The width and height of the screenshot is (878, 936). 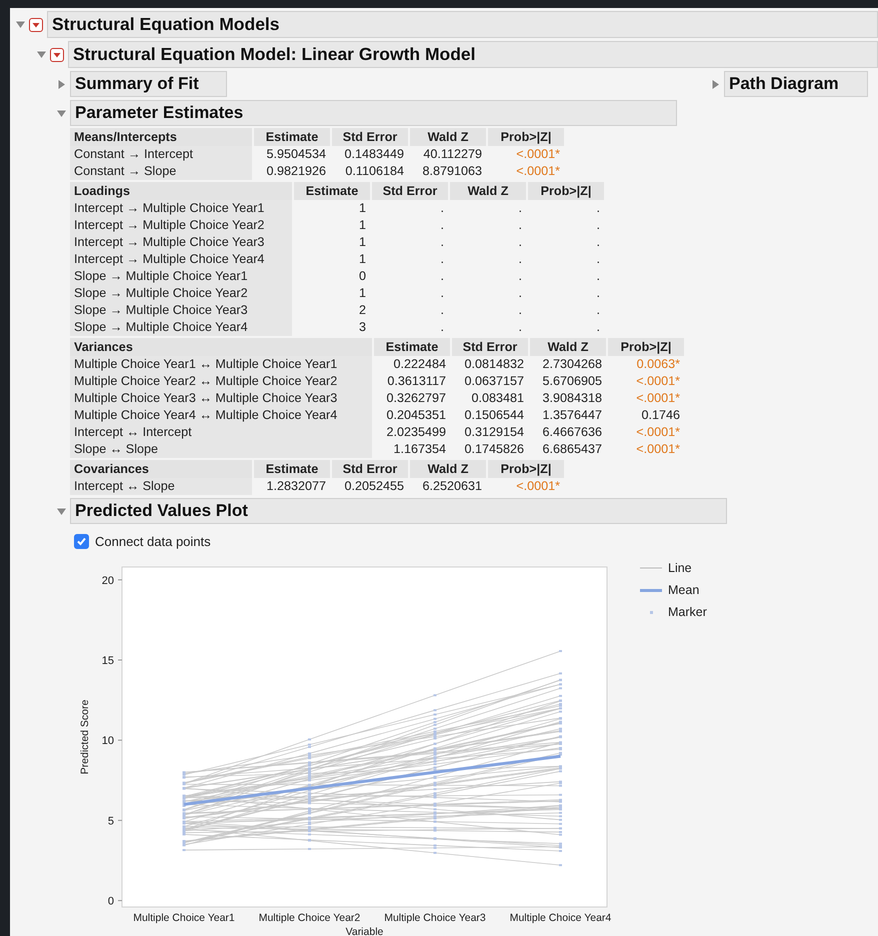 What do you see at coordinates (462, 24) in the screenshot?
I see `report-title: Structural Equation Models` at bounding box center [462, 24].